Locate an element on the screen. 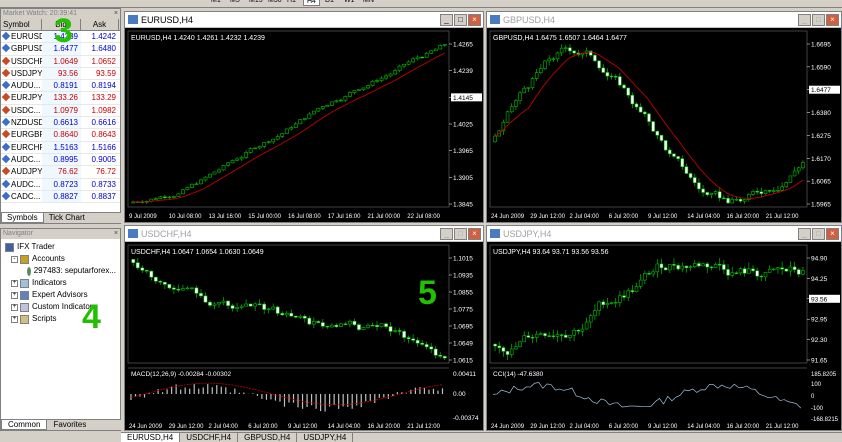 The height and width of the screenshot is (442, 842). chart-tab-usdchf: USDCHF,H4 is located at coordinates (209, 437).